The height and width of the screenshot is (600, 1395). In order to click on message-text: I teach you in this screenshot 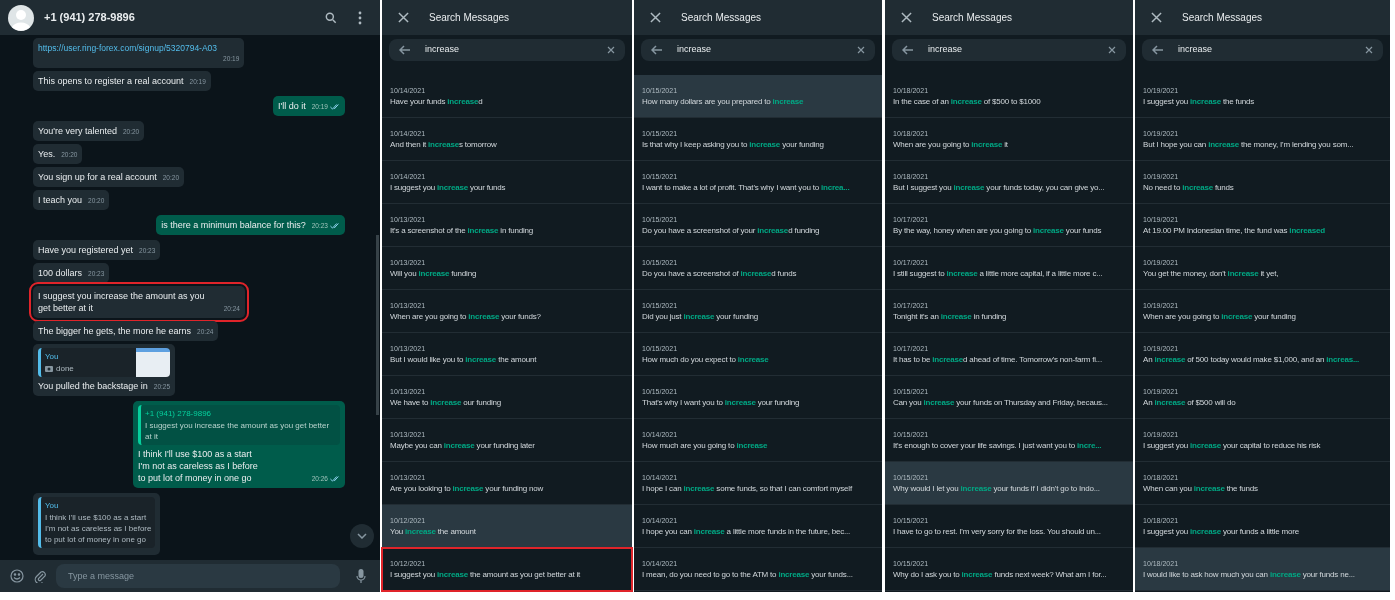, I will do `click(60, 200)`.